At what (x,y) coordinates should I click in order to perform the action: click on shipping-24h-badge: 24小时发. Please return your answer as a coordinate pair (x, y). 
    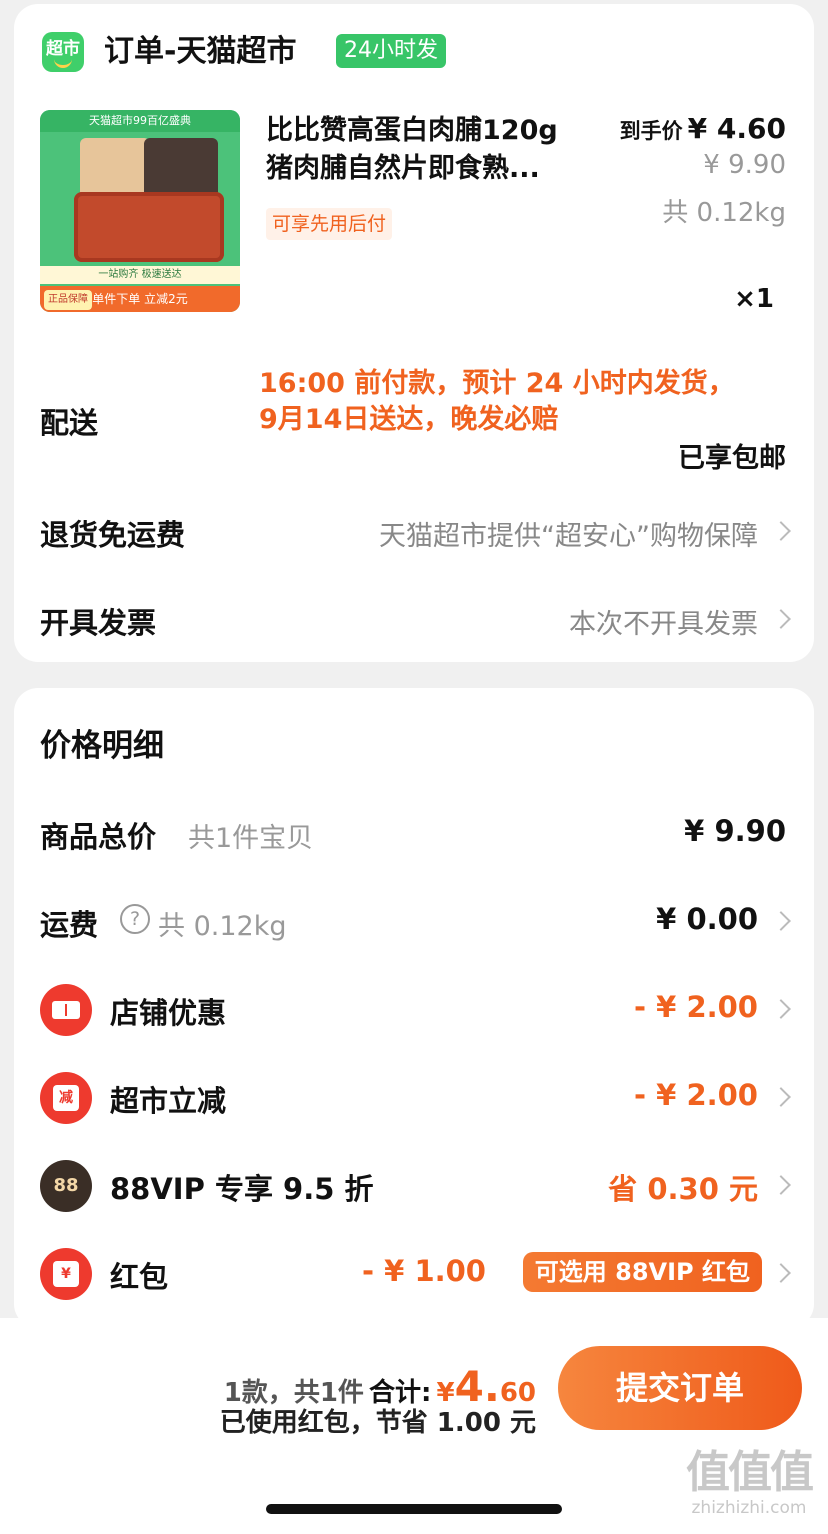
    Looking at the image, I should click on (391, 51).